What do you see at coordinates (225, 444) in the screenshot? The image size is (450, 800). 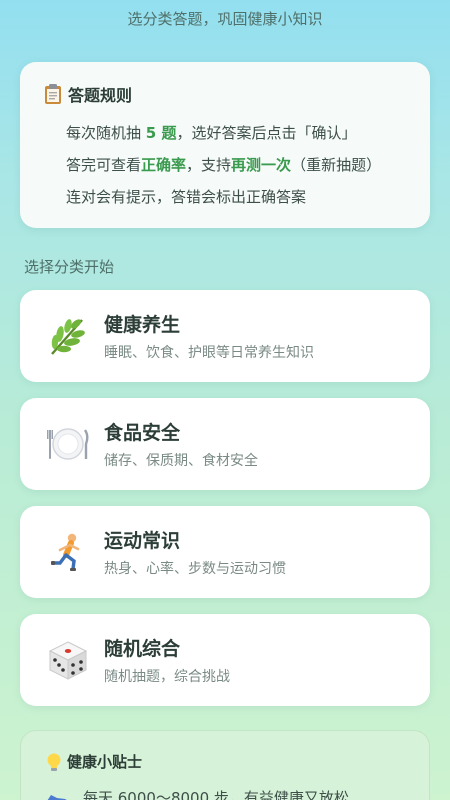 I see `category-card-food-safety: 食品安全 储存、保质期、食材安全` at bounding box center [225, 444].